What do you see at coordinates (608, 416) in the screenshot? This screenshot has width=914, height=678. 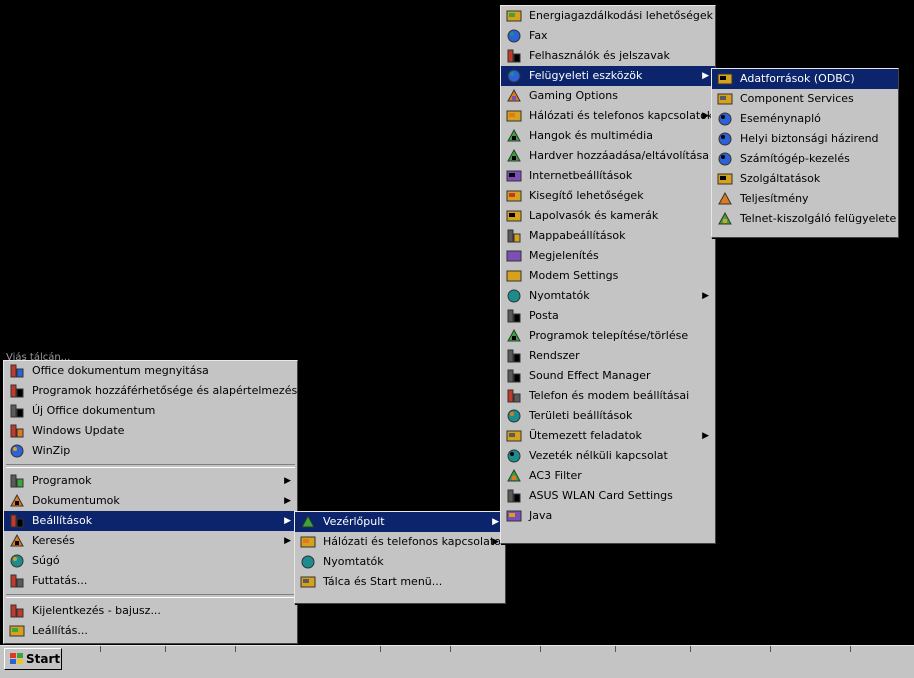 I see `control-panel-item: Területi beállítások` at bounding box center [608, 416].